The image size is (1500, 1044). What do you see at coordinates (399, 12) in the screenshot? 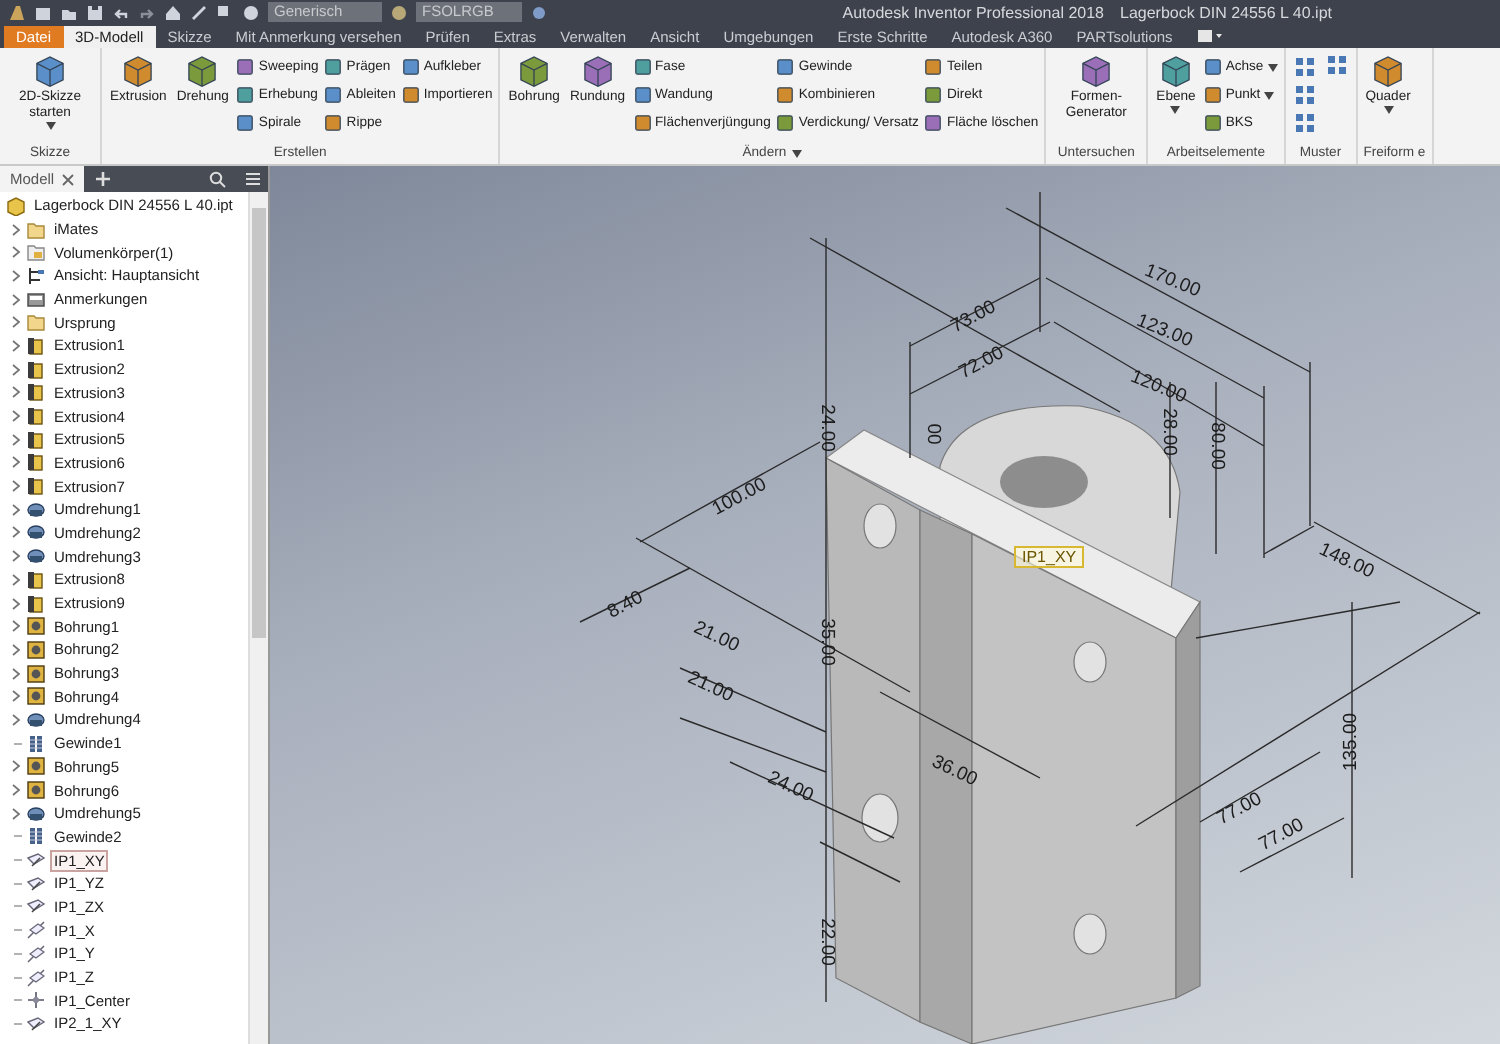
I see `sphere-icon` at bounding box center [399, 12].